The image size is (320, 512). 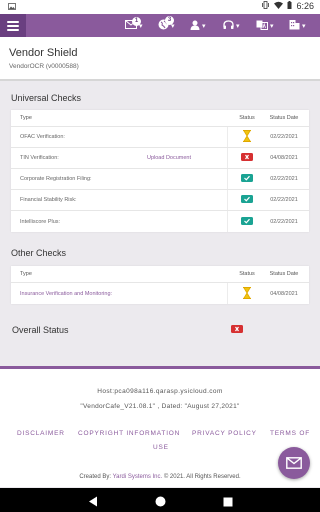 What do you see at coordinates (237, 329) in the screenshot?
I see `overall-status-fail-icon` at bounding box center [237, 329].